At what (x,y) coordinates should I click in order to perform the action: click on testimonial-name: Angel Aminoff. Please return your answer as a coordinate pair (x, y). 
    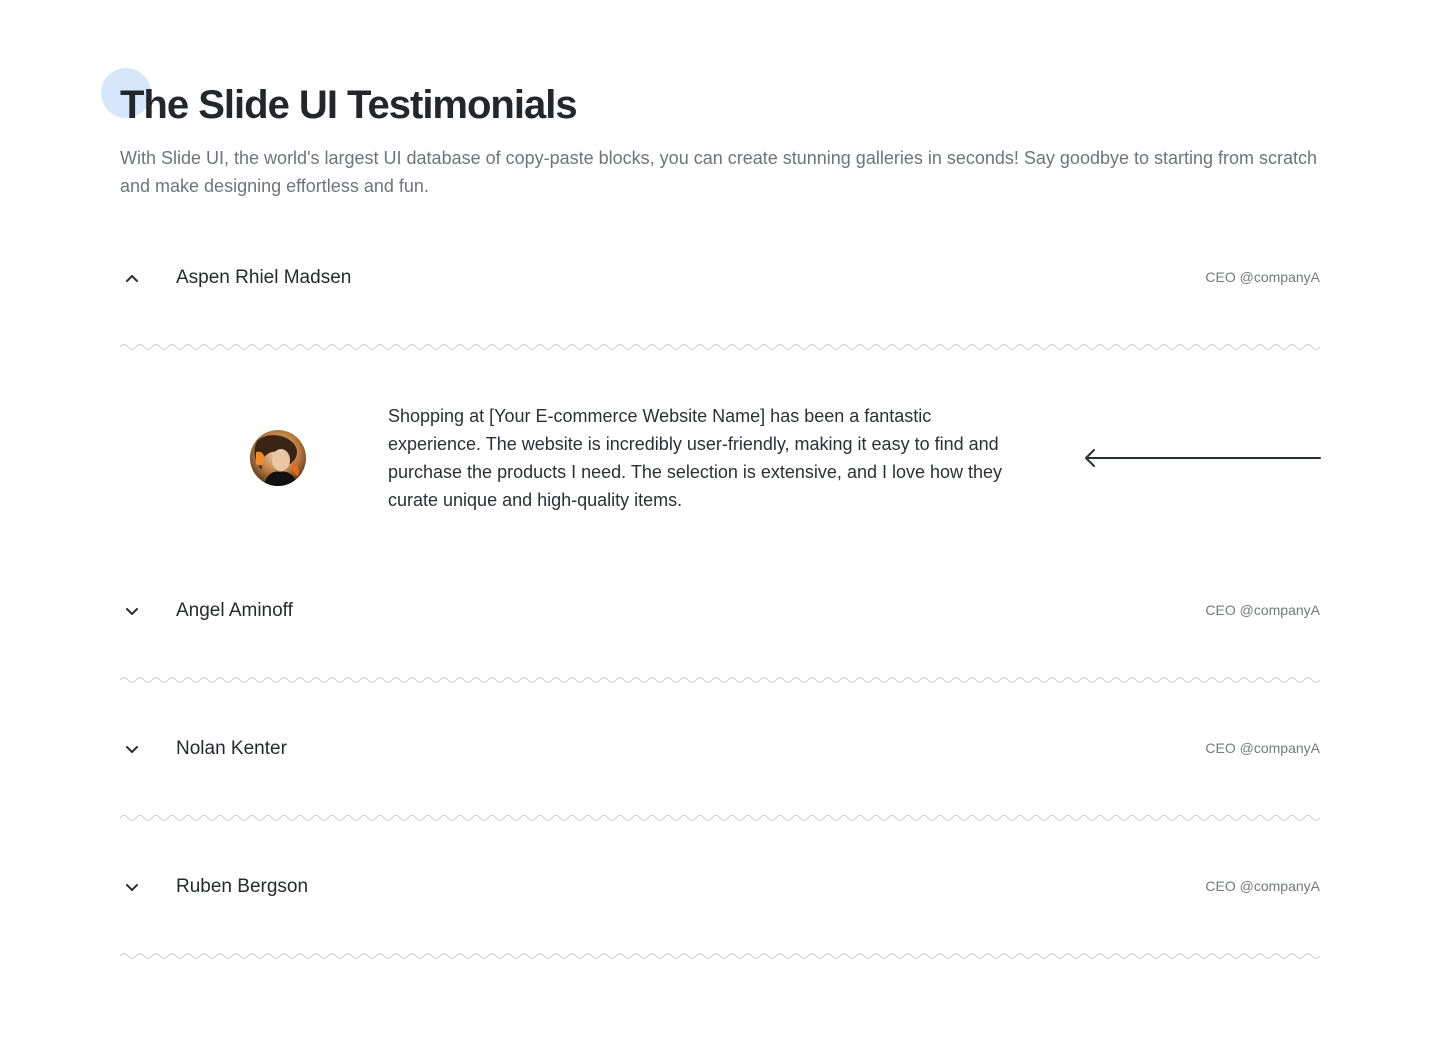
    Looking at the image, I should click on (234, 610).